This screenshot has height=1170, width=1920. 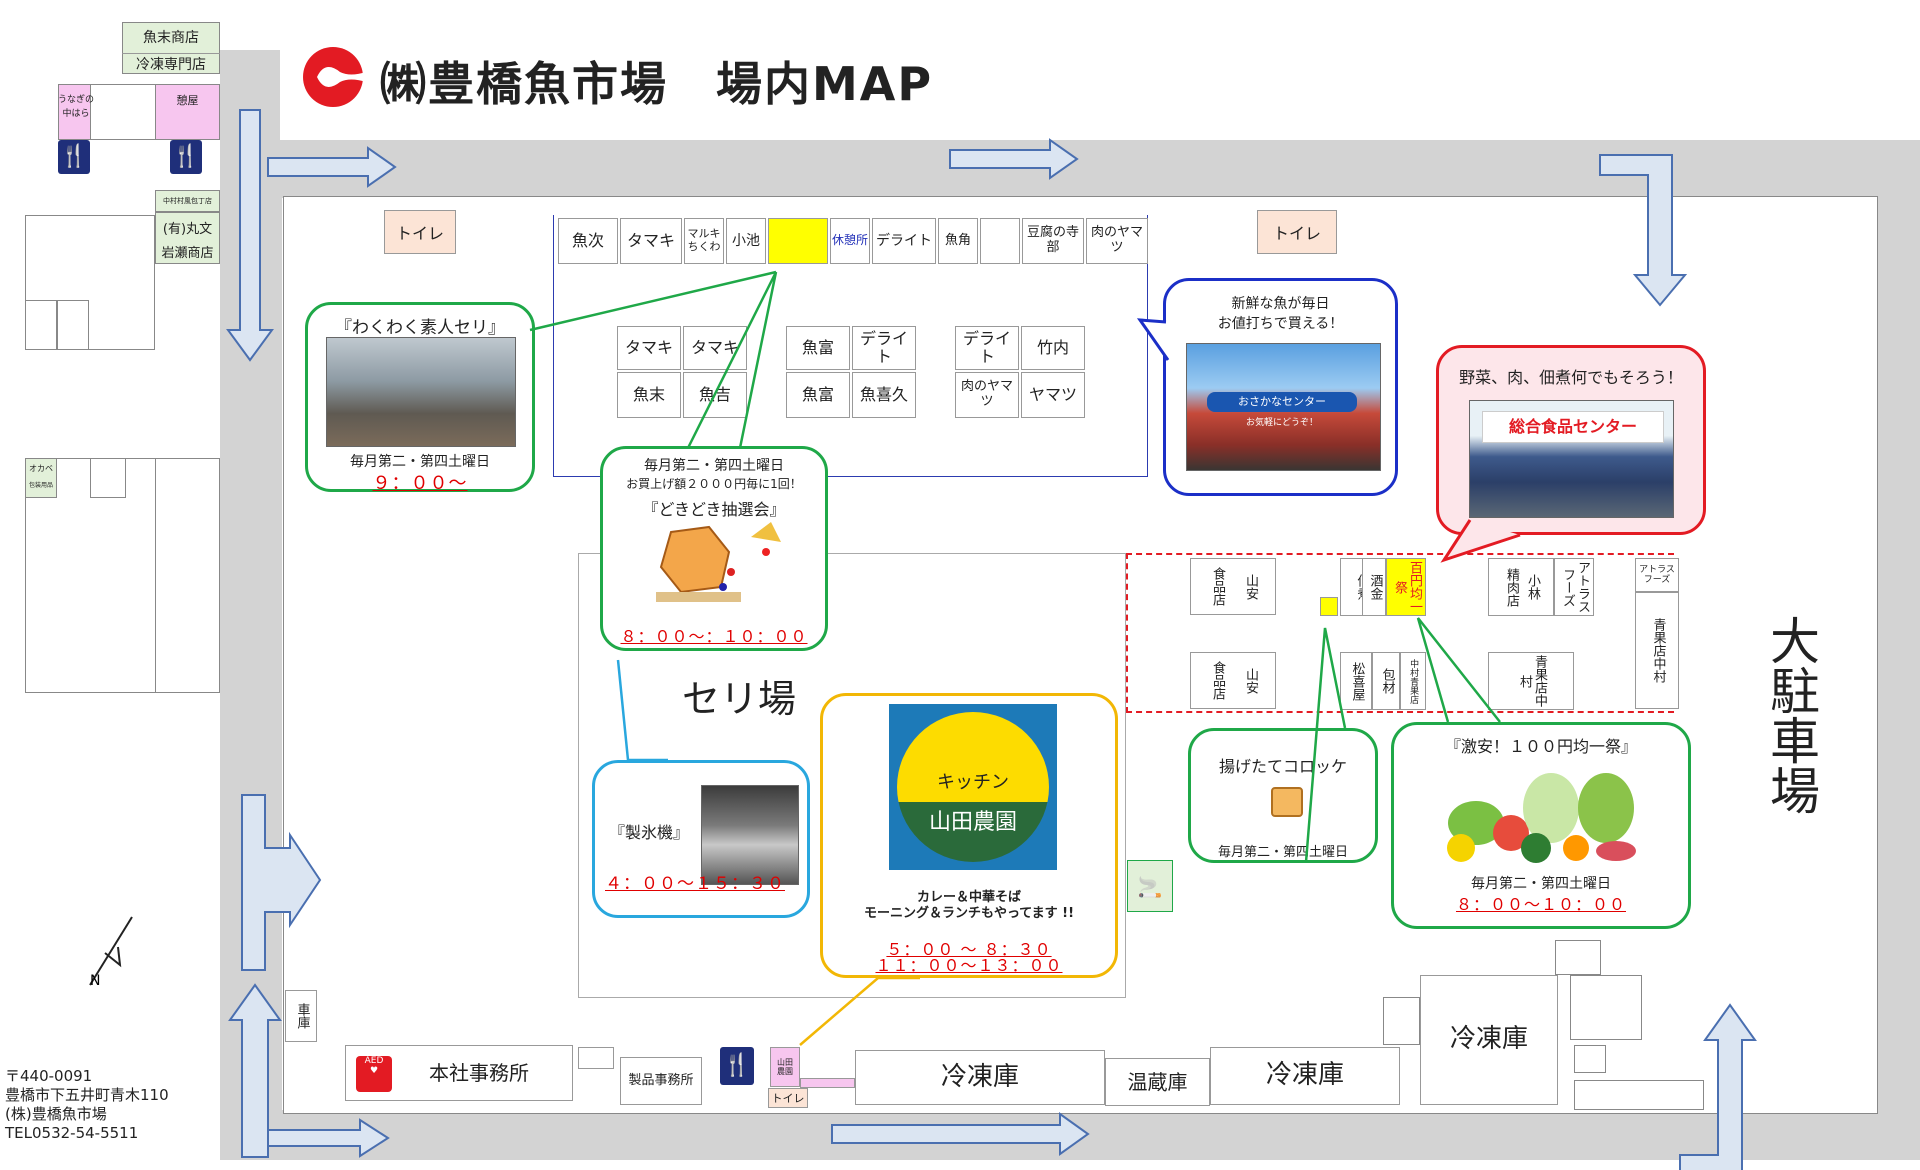 I want to click on seihyoki-title: 『製氷機』, so click(x=649, y=832).